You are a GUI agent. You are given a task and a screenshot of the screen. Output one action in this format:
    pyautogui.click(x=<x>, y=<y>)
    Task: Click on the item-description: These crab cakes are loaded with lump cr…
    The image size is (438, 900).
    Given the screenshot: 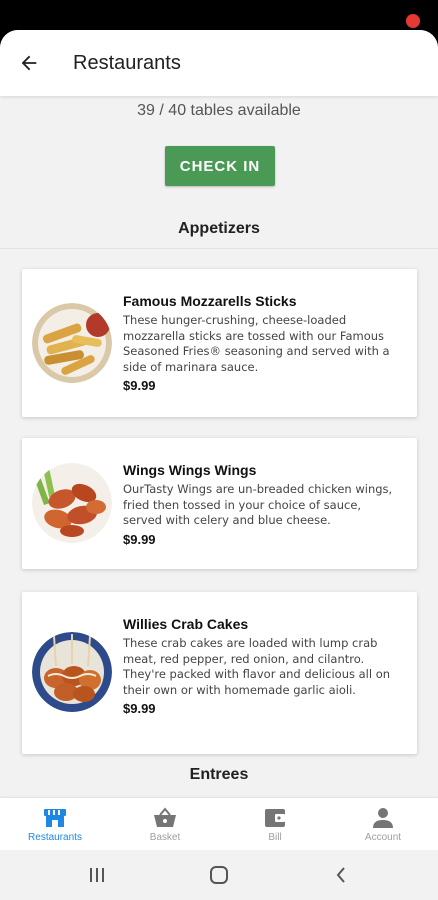 What is the action you would take?
    pyautogui.click(x=257, y=666)
    